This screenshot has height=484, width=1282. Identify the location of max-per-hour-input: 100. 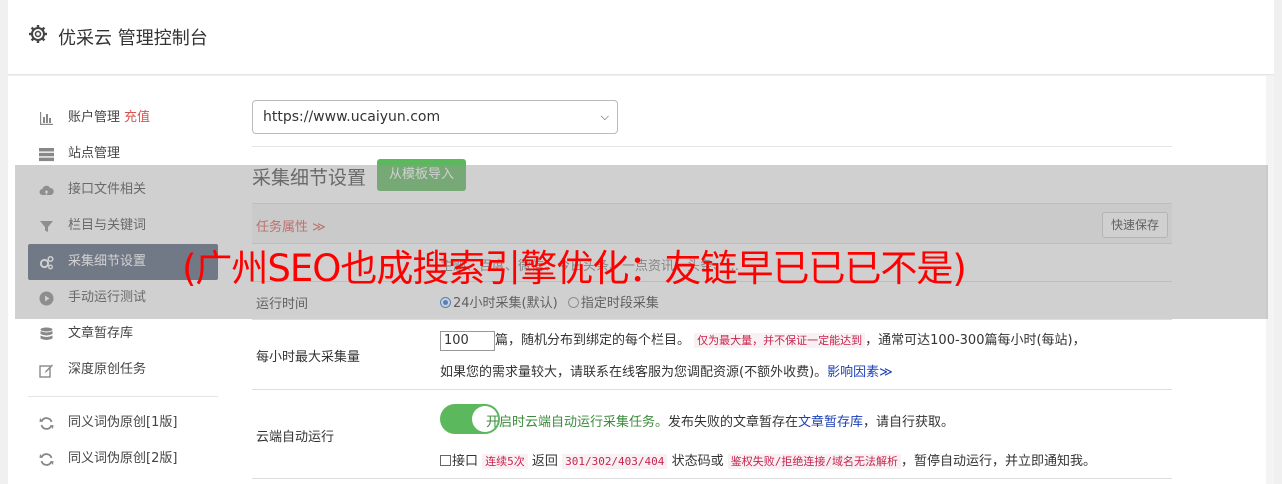
(467, 340).